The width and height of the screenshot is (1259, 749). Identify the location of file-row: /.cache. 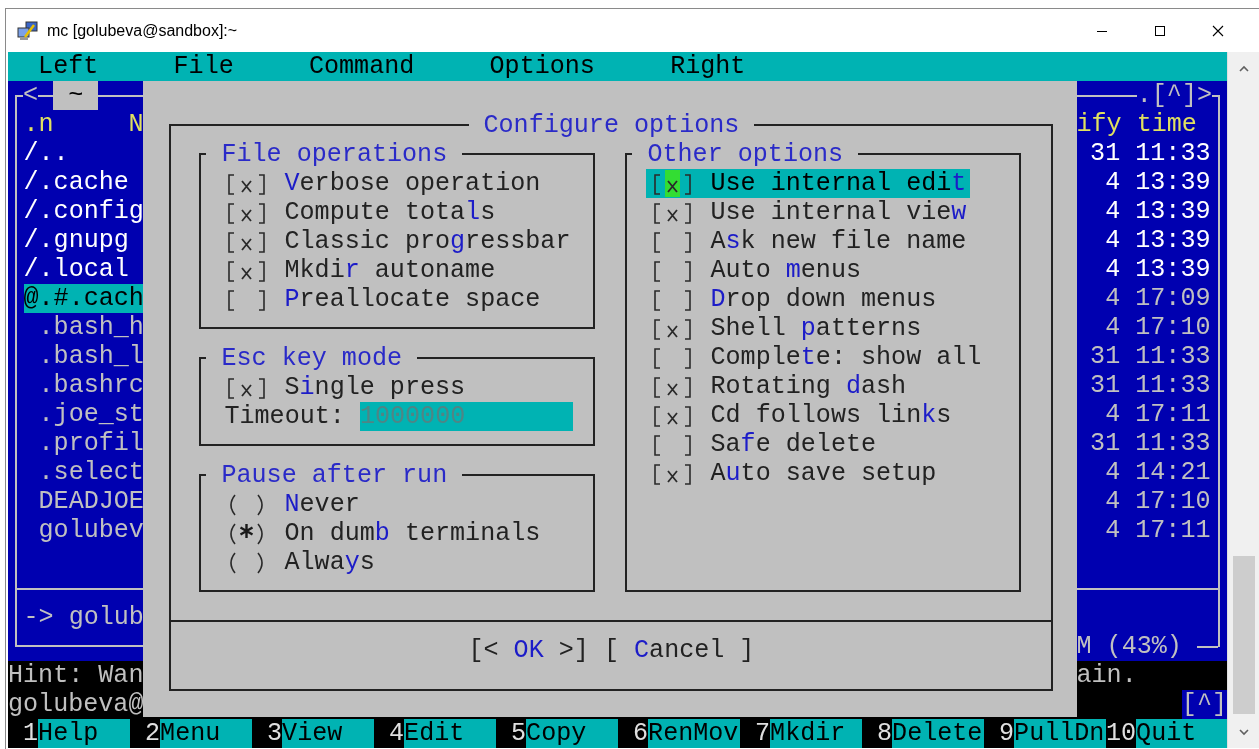
(83, 182).